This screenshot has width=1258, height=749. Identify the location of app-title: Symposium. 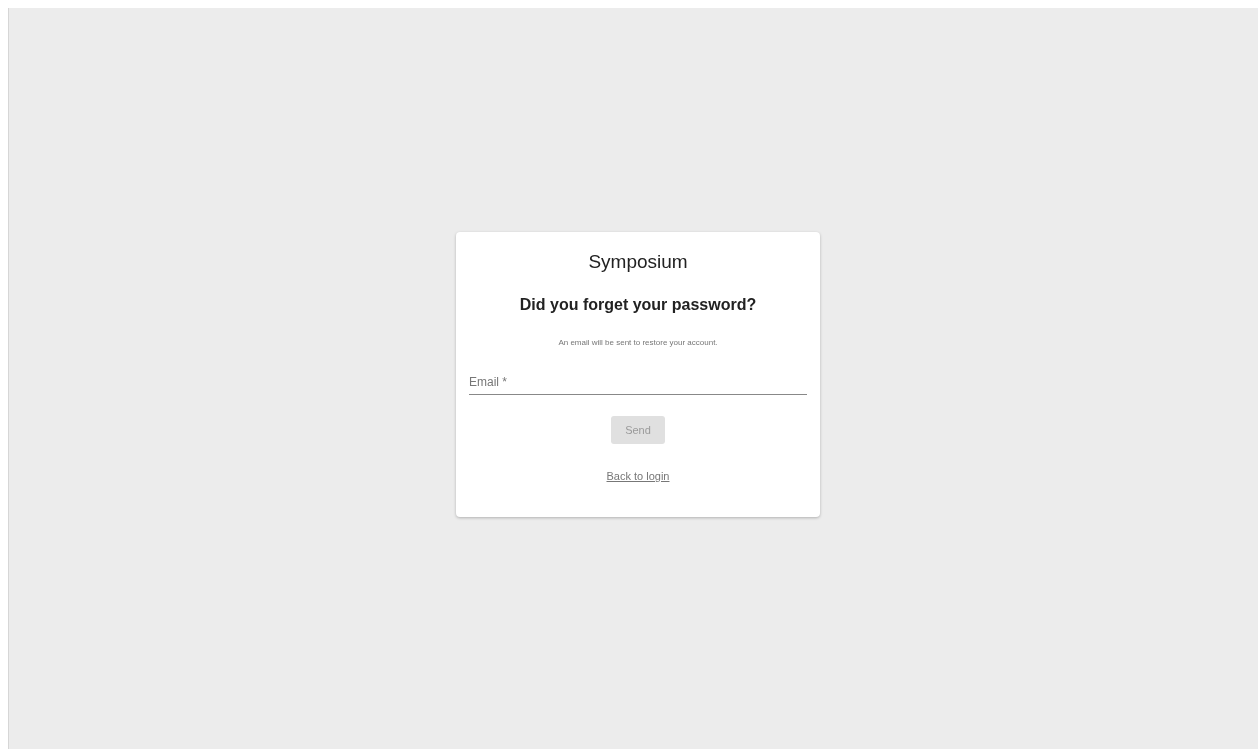
(638, 262).